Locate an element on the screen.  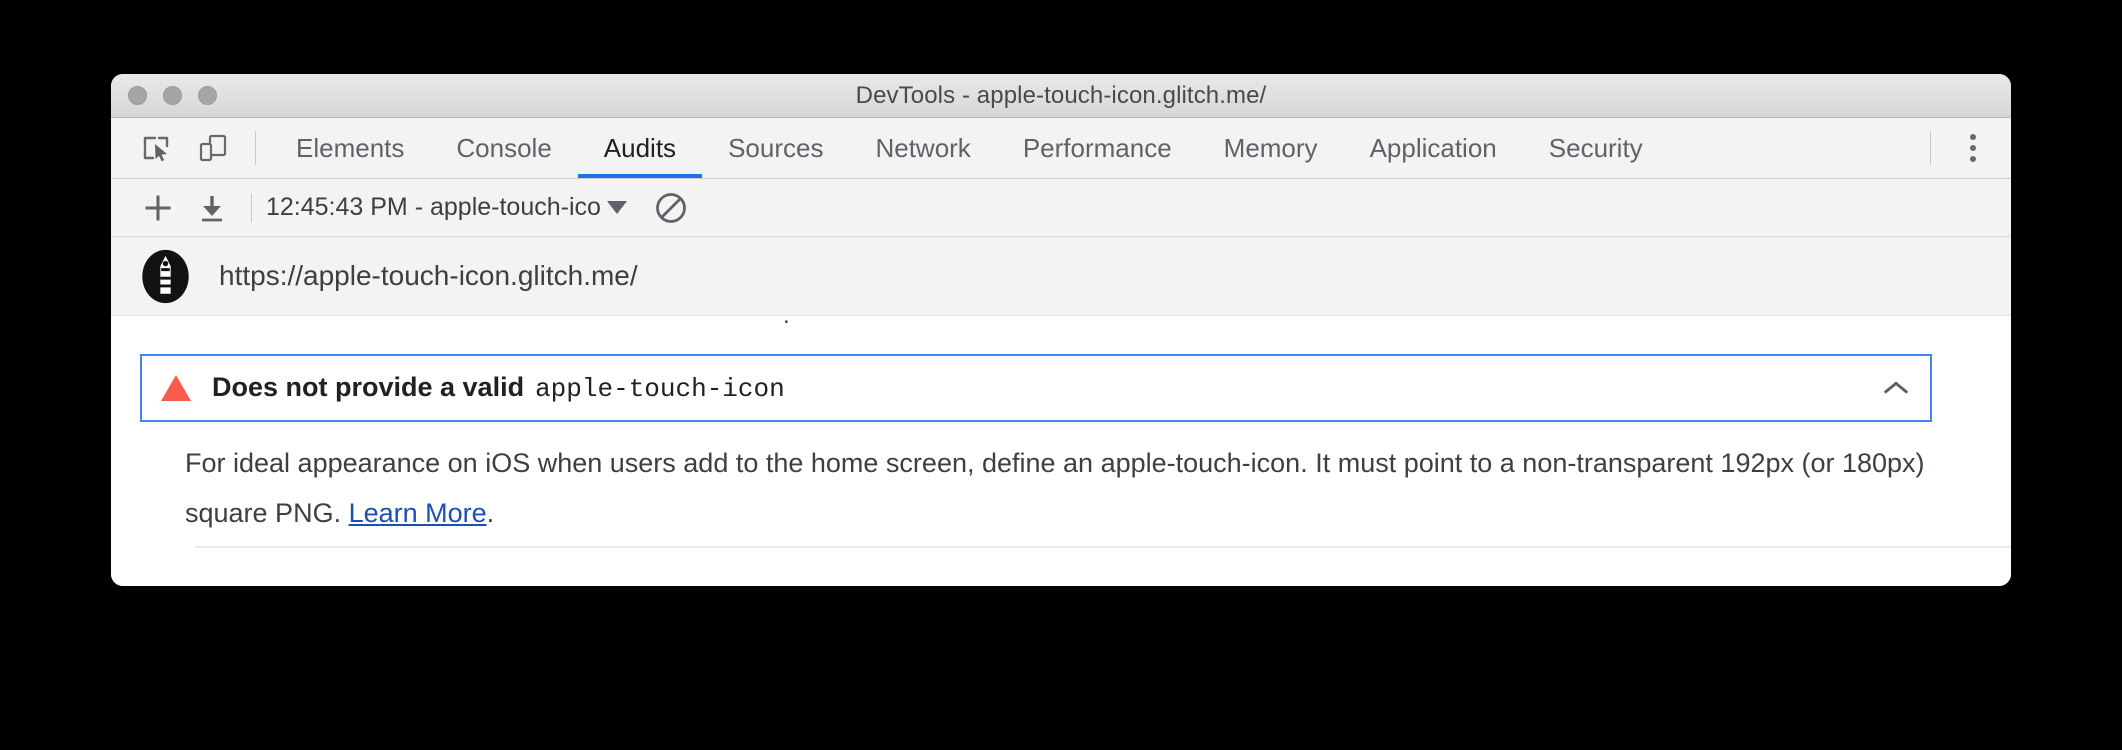
traffic-lights is located at coordinates (172, 95).